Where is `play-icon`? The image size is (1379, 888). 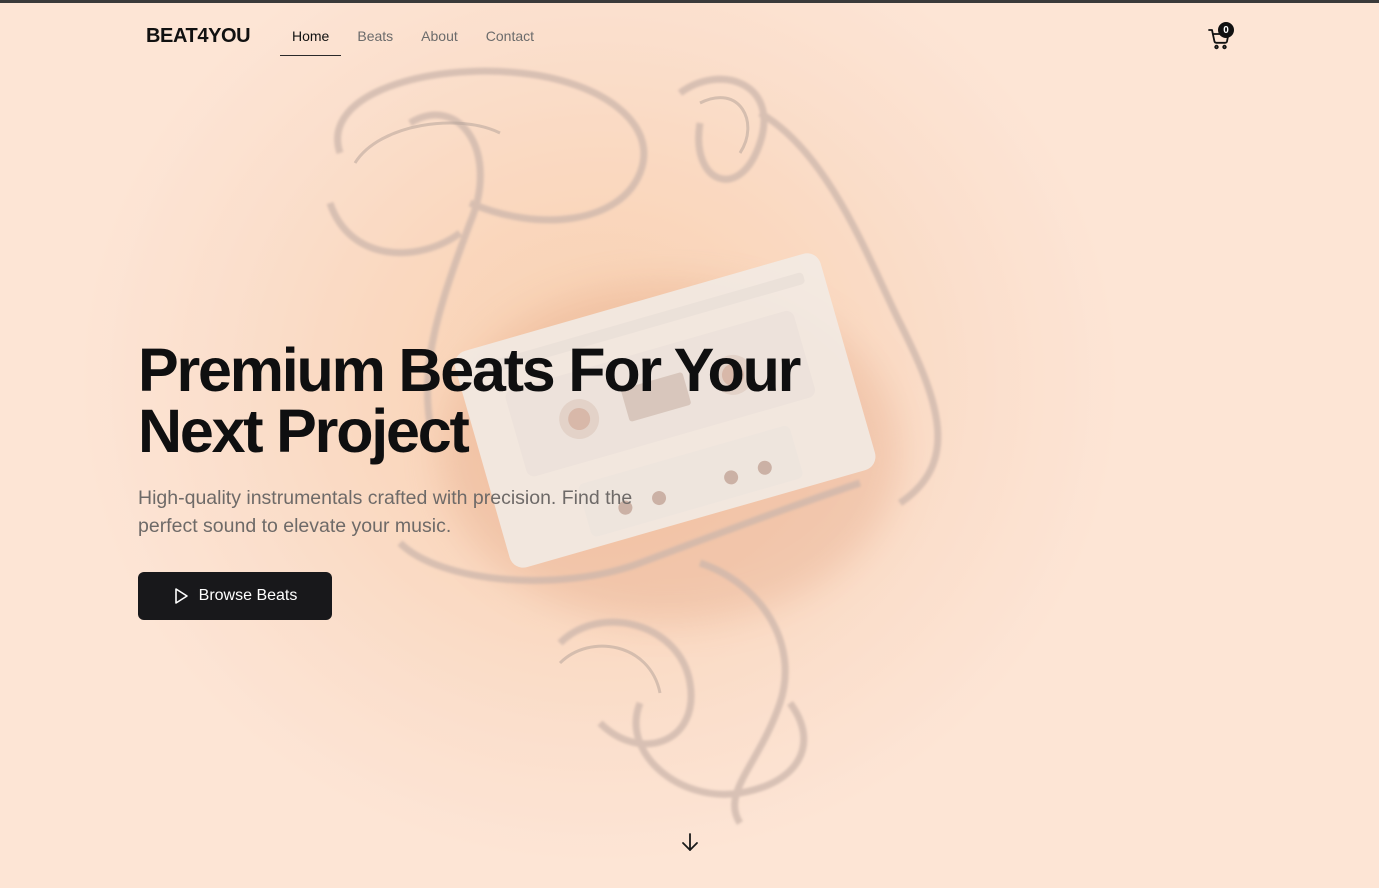 play-icon is located at coordinates (181, 596).